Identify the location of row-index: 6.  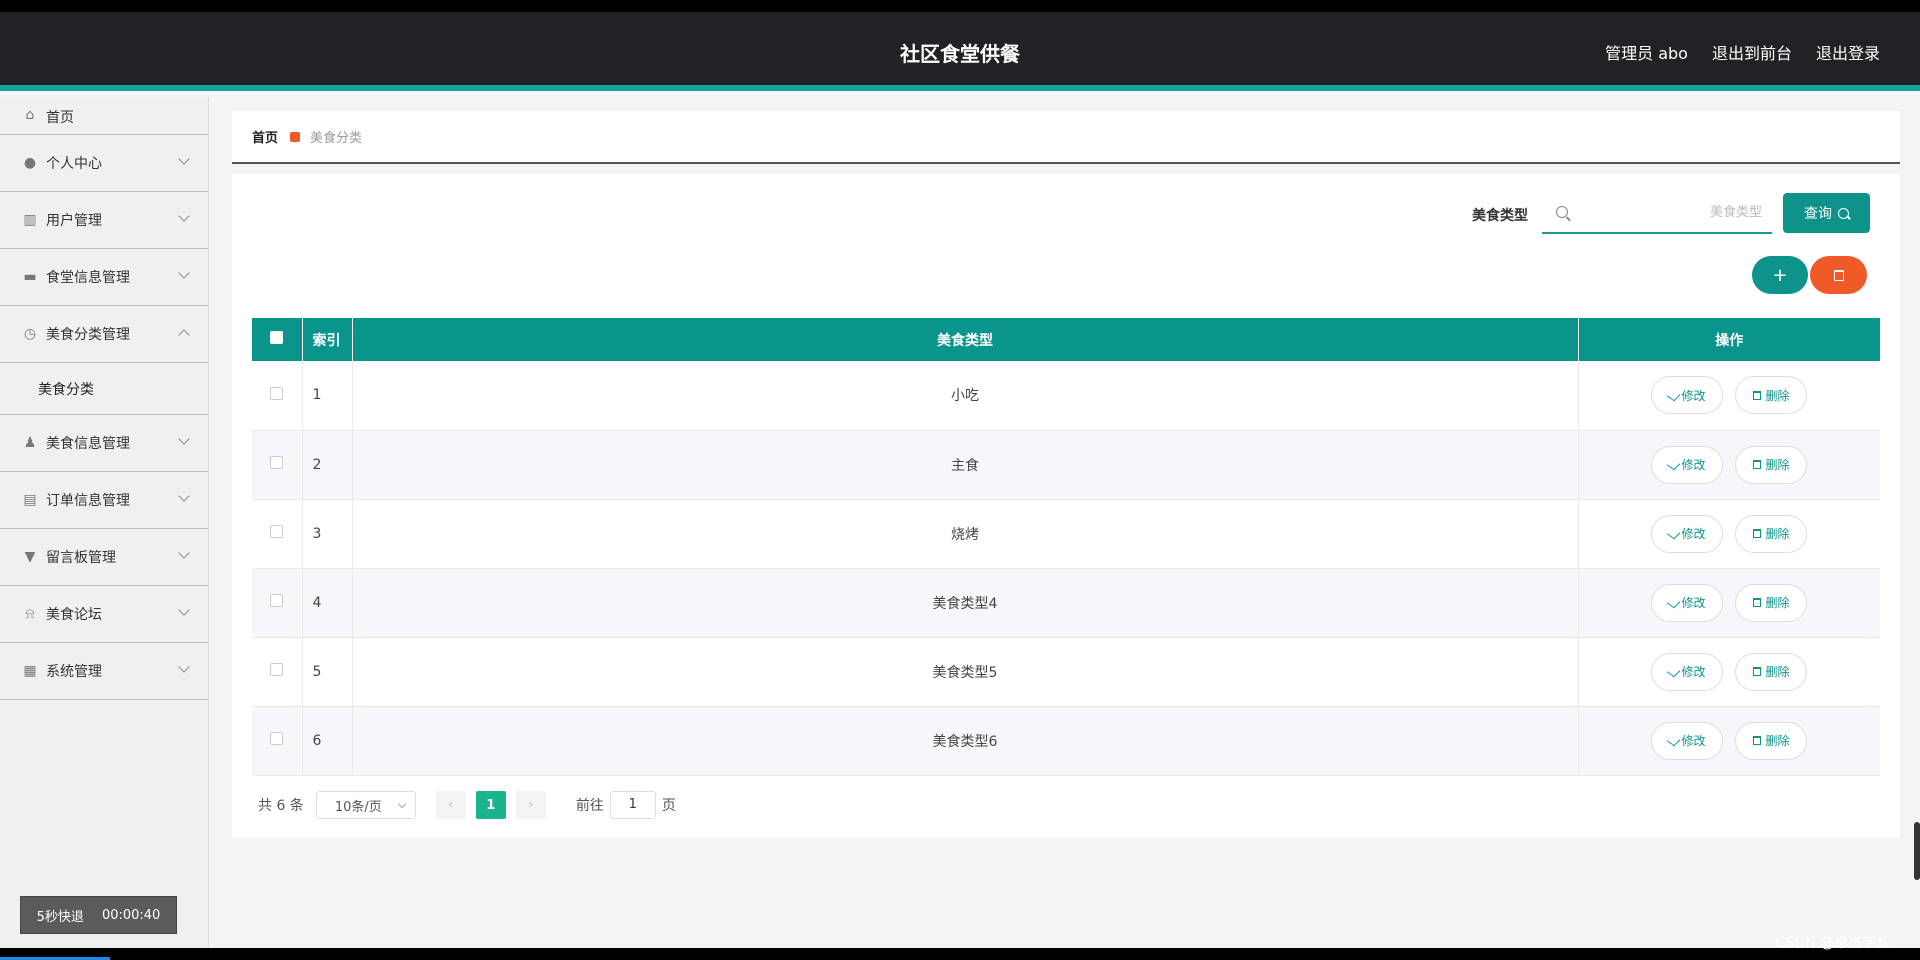
(327, 740).